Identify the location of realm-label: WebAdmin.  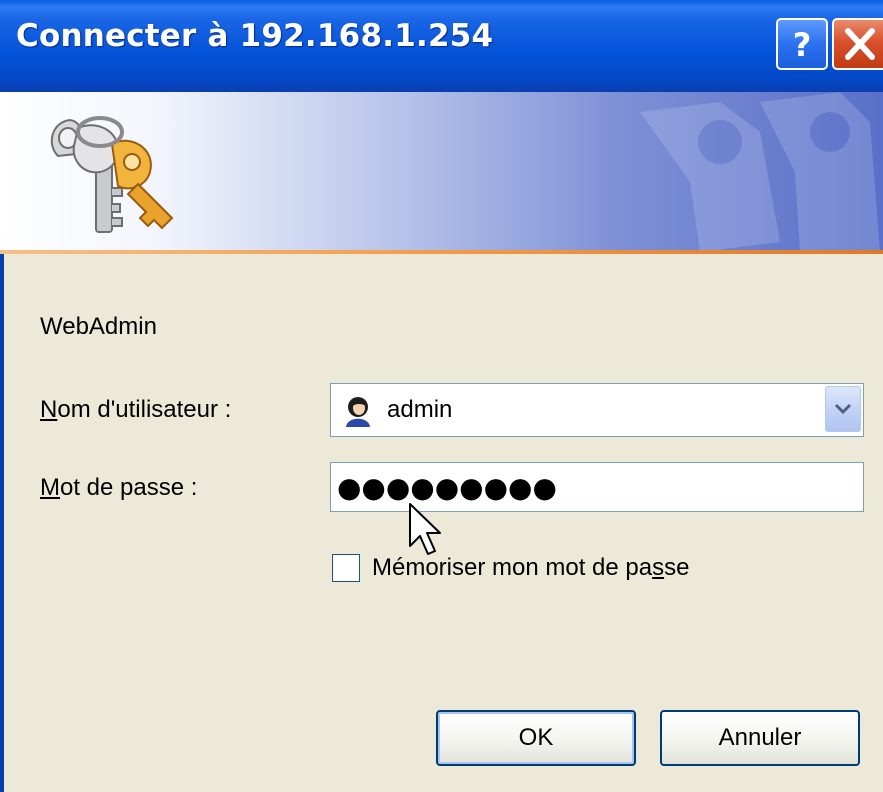
(98, 326).